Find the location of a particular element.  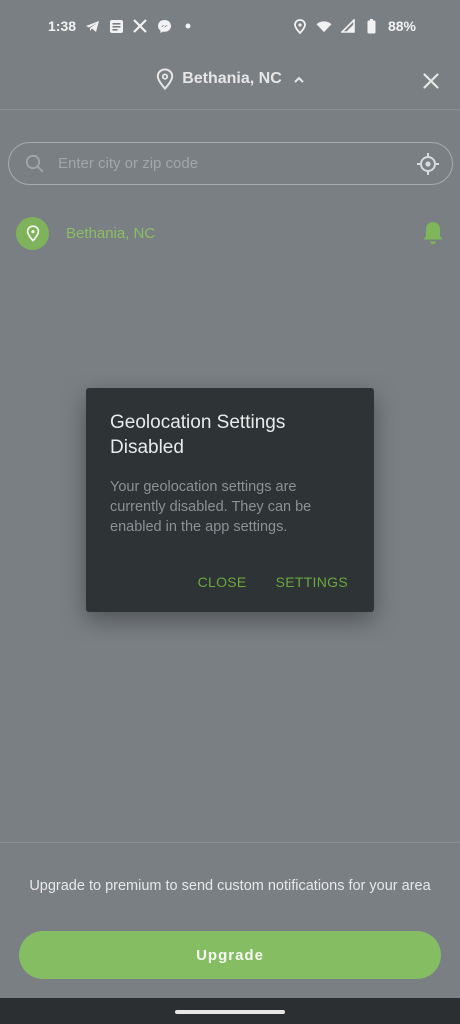

header-location-label: Bethania, NC is located at coordinates (232, 78).